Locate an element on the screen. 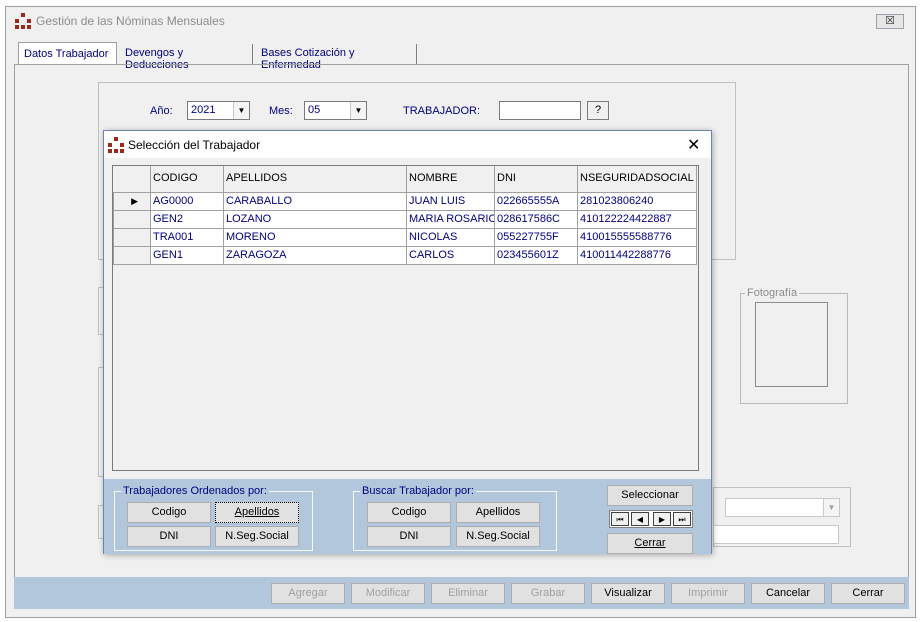  visualizar-button: Visualizar is located at coordinates (628, 593).